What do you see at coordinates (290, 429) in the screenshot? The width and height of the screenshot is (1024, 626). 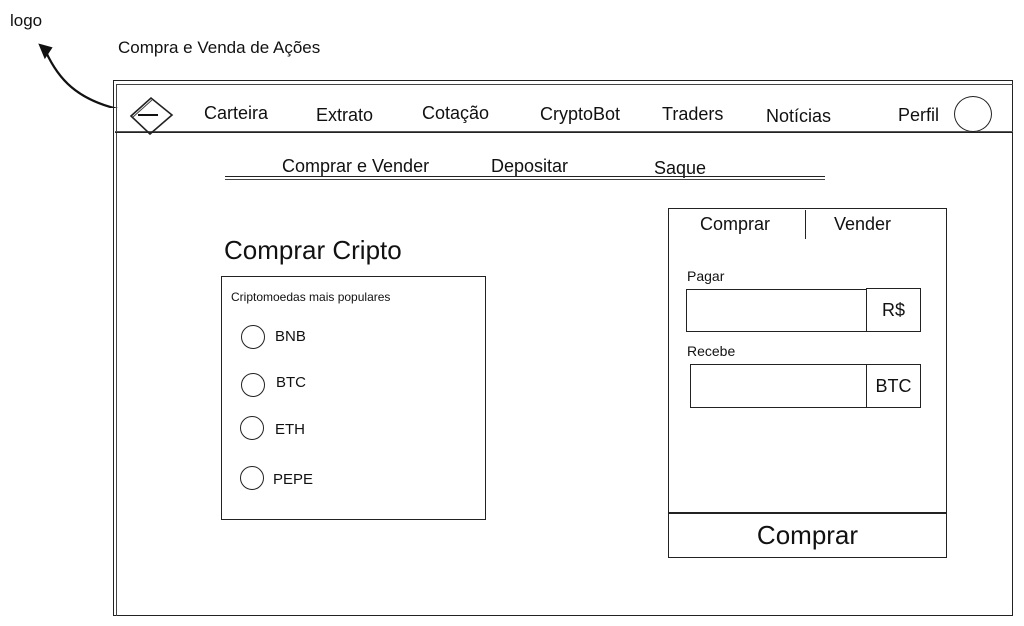 I see `crypto-label-eth: ETH` at bounding box center [290, 429].